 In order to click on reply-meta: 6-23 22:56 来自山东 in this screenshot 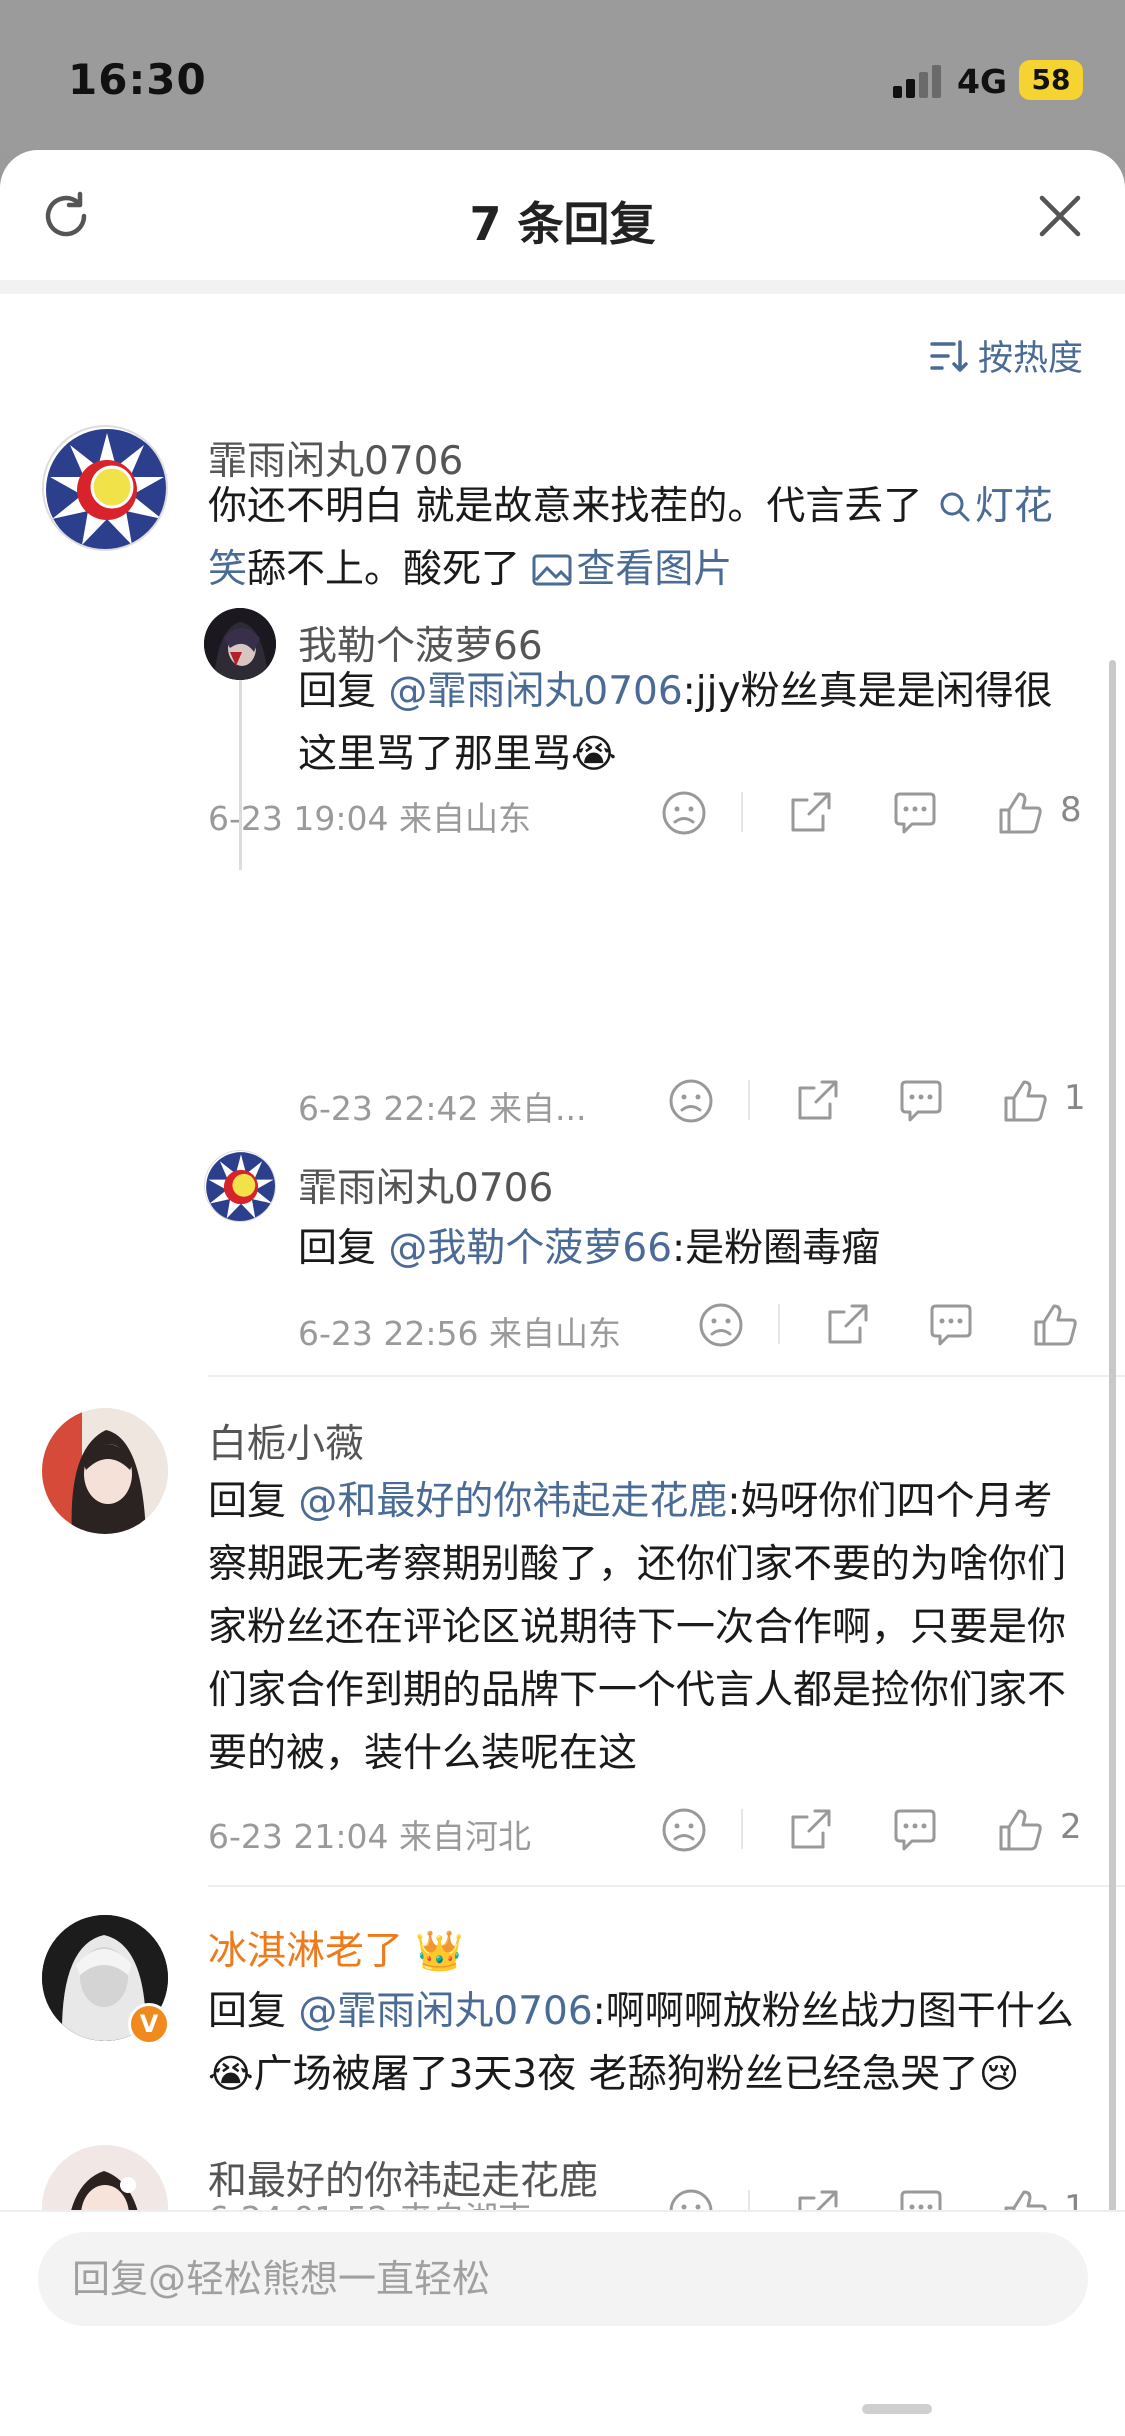, I will do `click(459, 1333)`.